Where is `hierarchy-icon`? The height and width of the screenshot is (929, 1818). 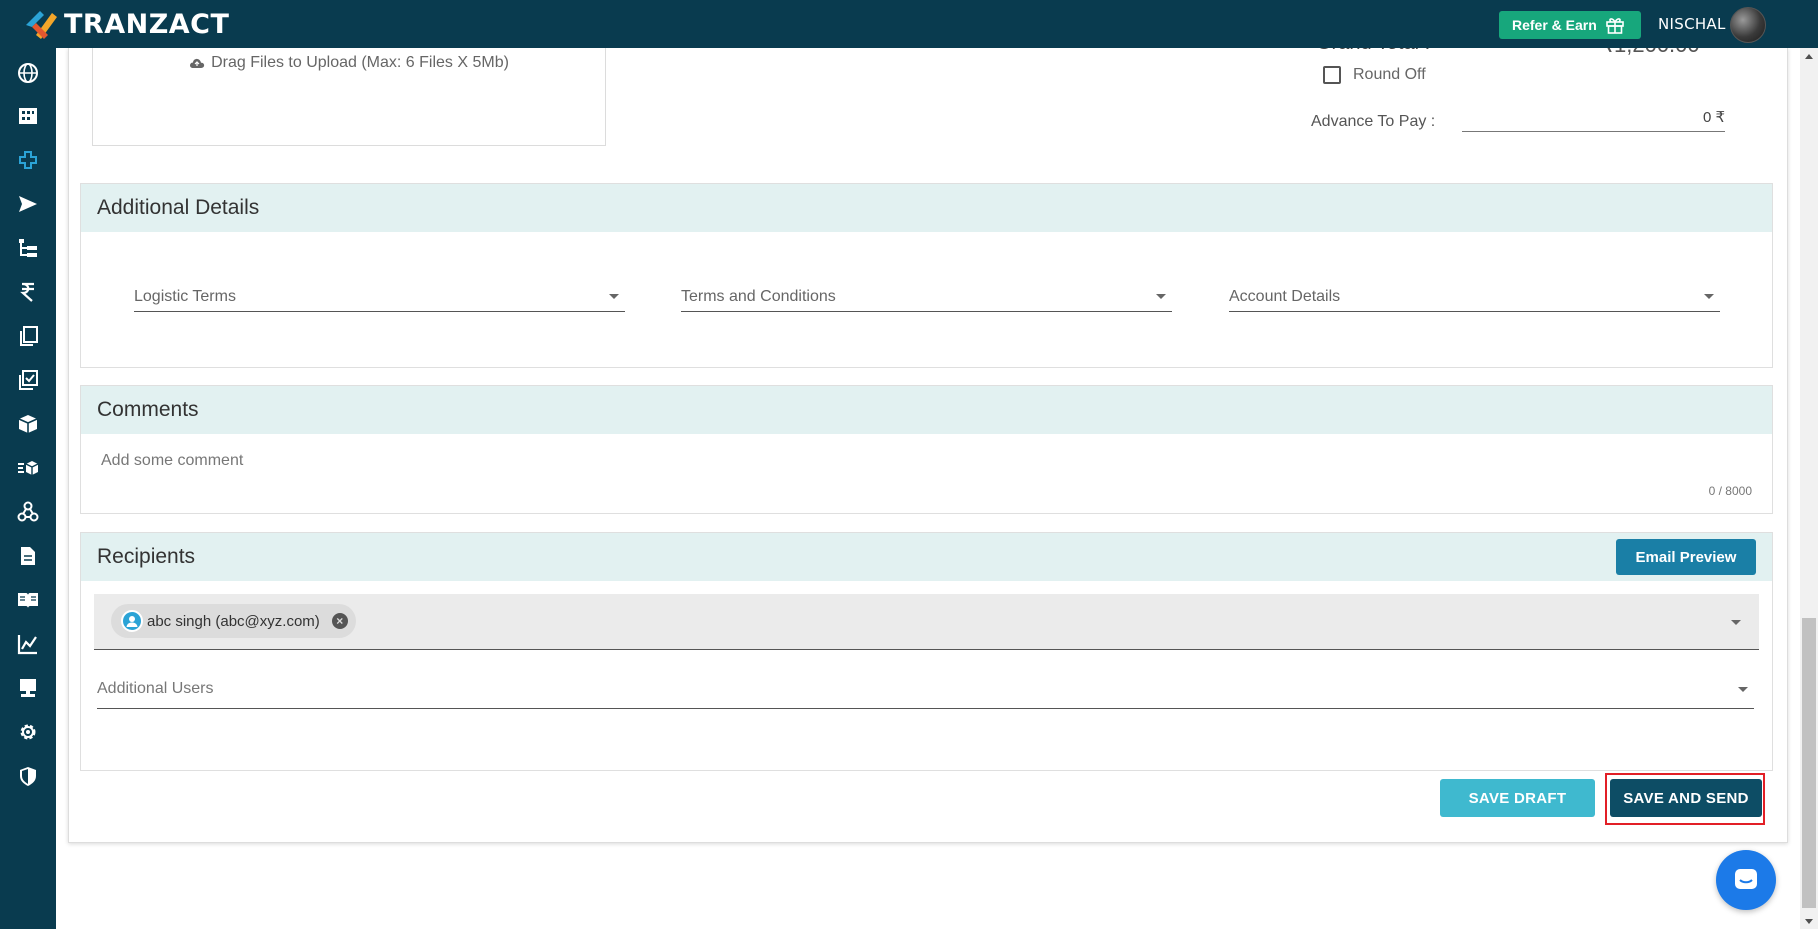 hierarchy-icon is located at coordinates (28, 248).